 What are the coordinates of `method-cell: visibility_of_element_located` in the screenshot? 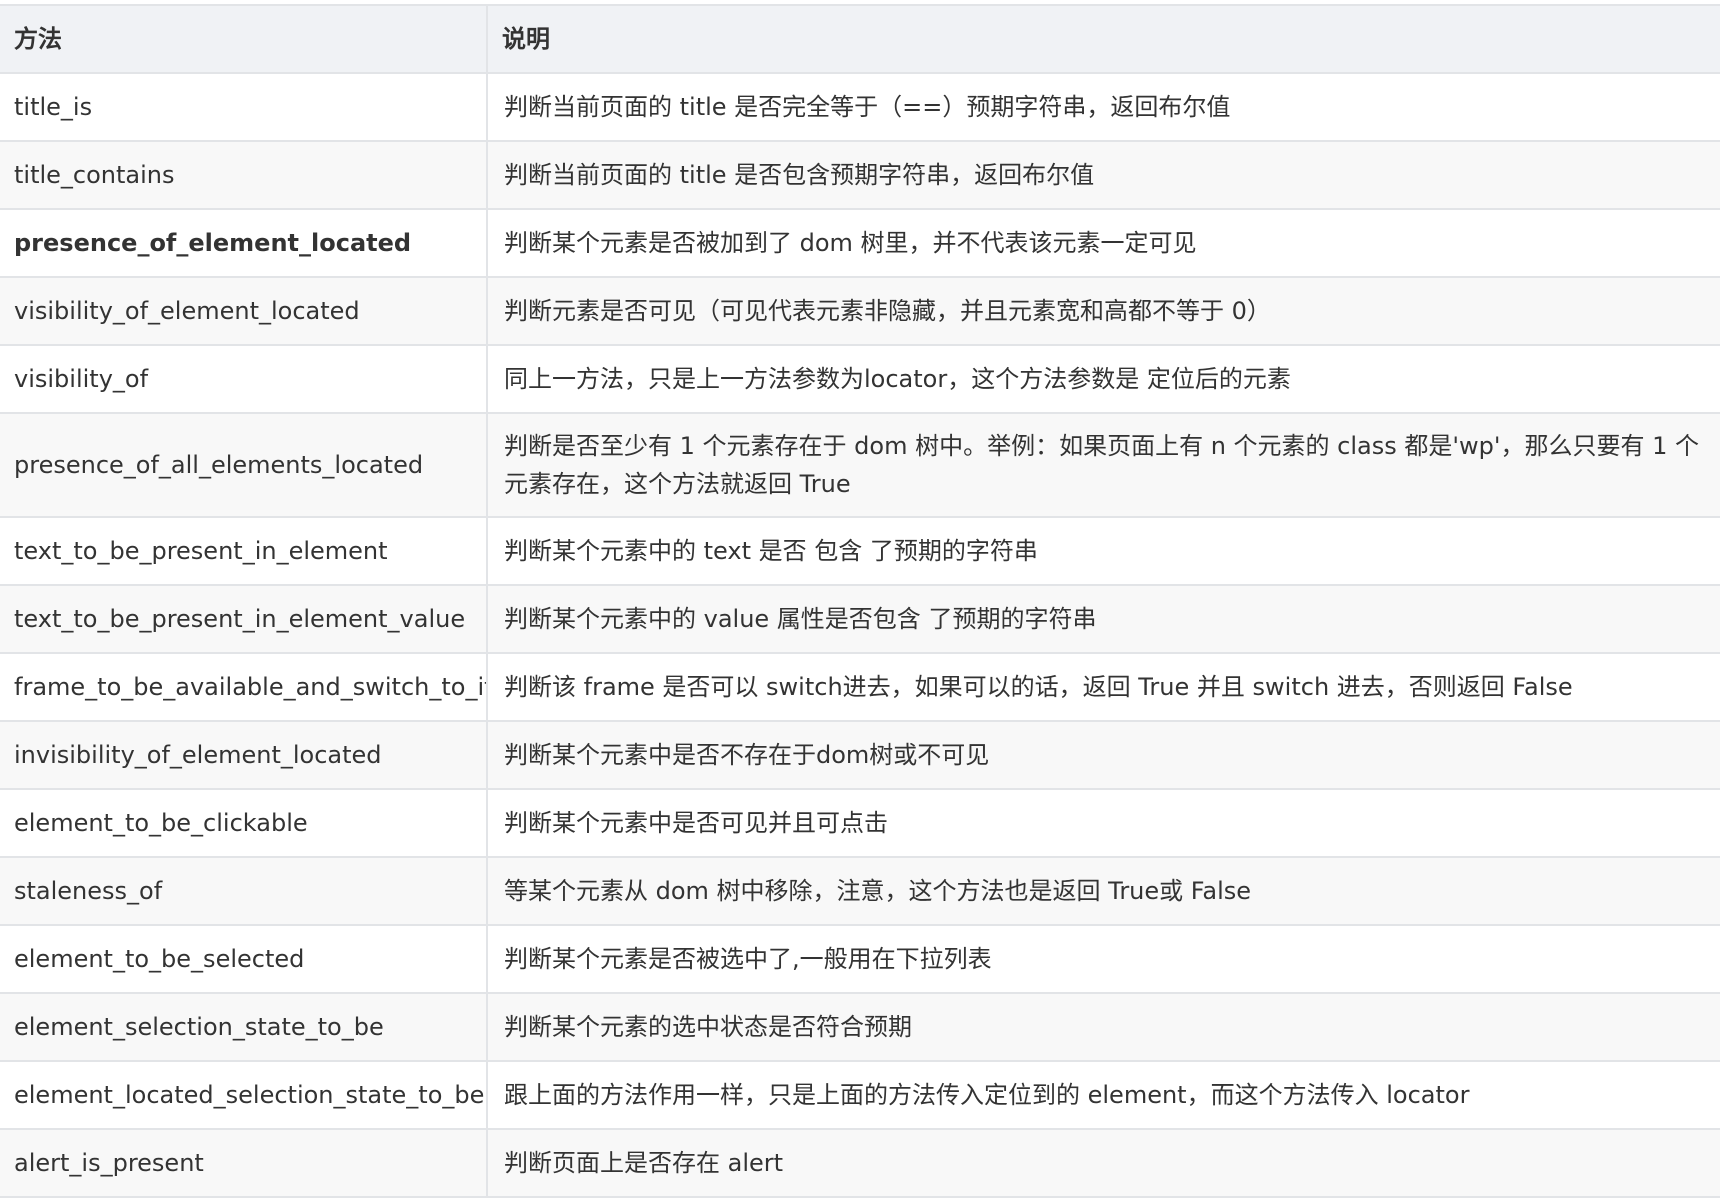 It's located at (243, 311).